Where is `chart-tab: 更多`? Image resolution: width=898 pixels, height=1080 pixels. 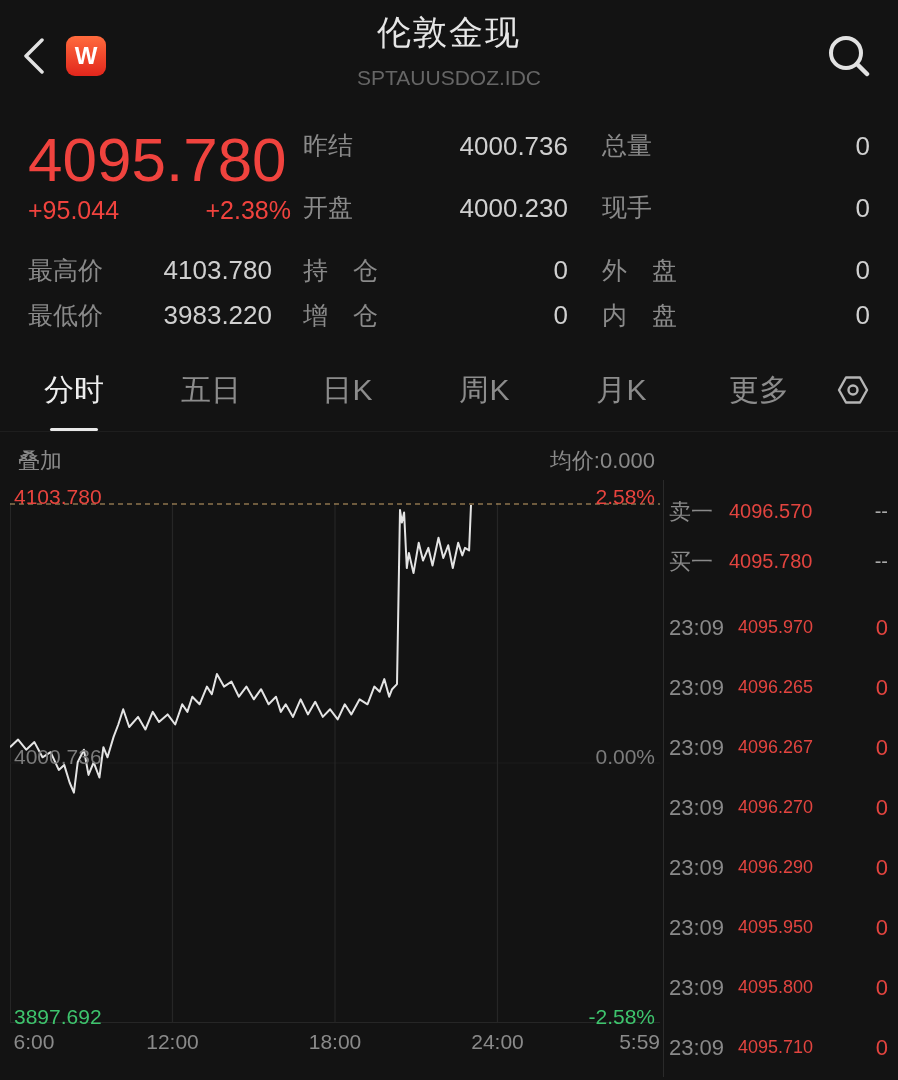
chart-tab: 更多 is located at coordinates (758, 391).